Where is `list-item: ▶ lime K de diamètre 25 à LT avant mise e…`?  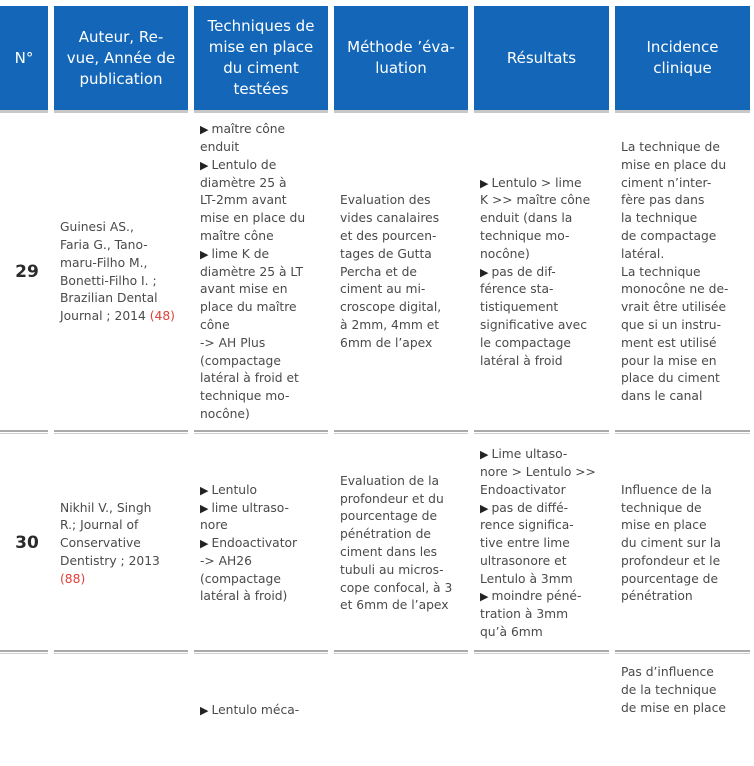 list-item: ▶ lime K de diamètre 25 à LT avant mise e… is located at coordinates (252, 289).